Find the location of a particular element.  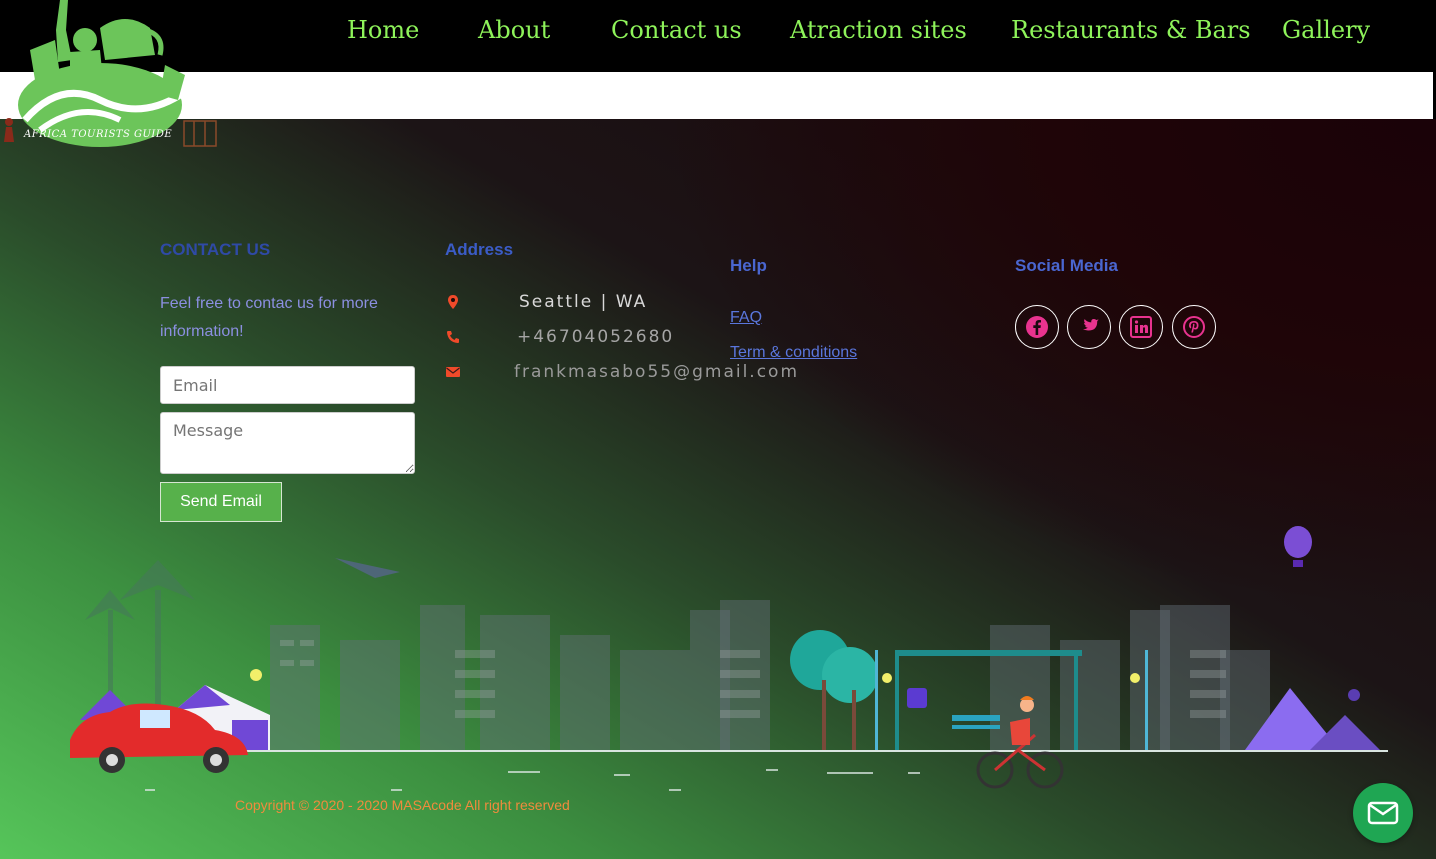

pinterest-button is located at coordinates (1194, 327).